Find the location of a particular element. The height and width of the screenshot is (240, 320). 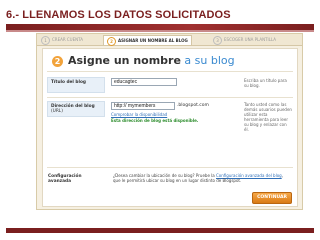

step-label: ESCOGER UNA PLANTILLA is located at coordinates (250, 39).